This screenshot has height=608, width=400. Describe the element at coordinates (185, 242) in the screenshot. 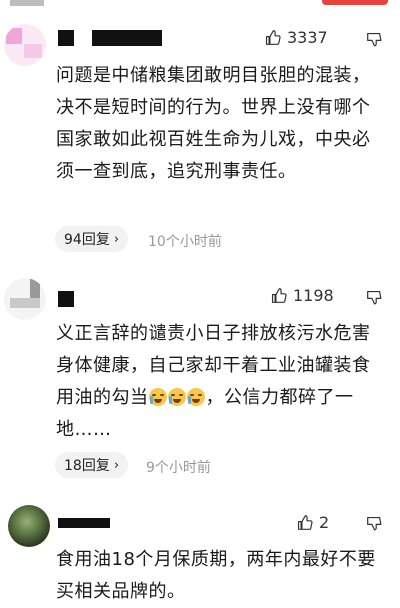

I see `timestamp: 10个小时前` at that location.